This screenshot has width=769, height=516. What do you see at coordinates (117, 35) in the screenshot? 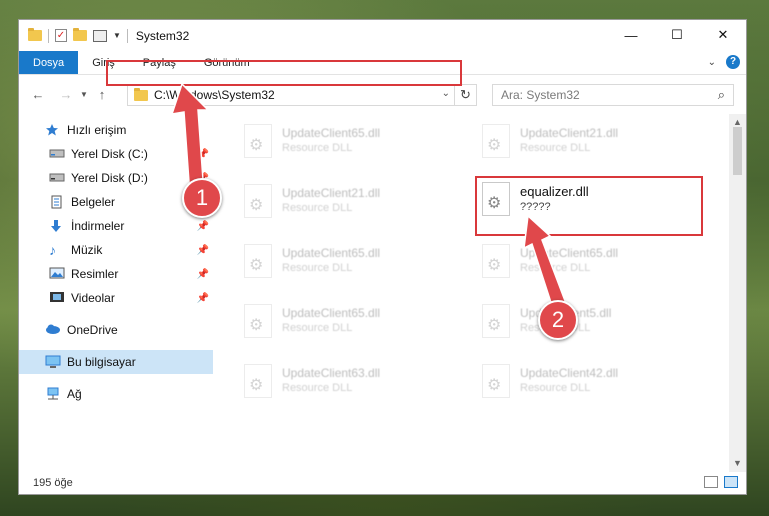
I see `customize-dropdown-icon: ▼` at bounding box center [117, 35].